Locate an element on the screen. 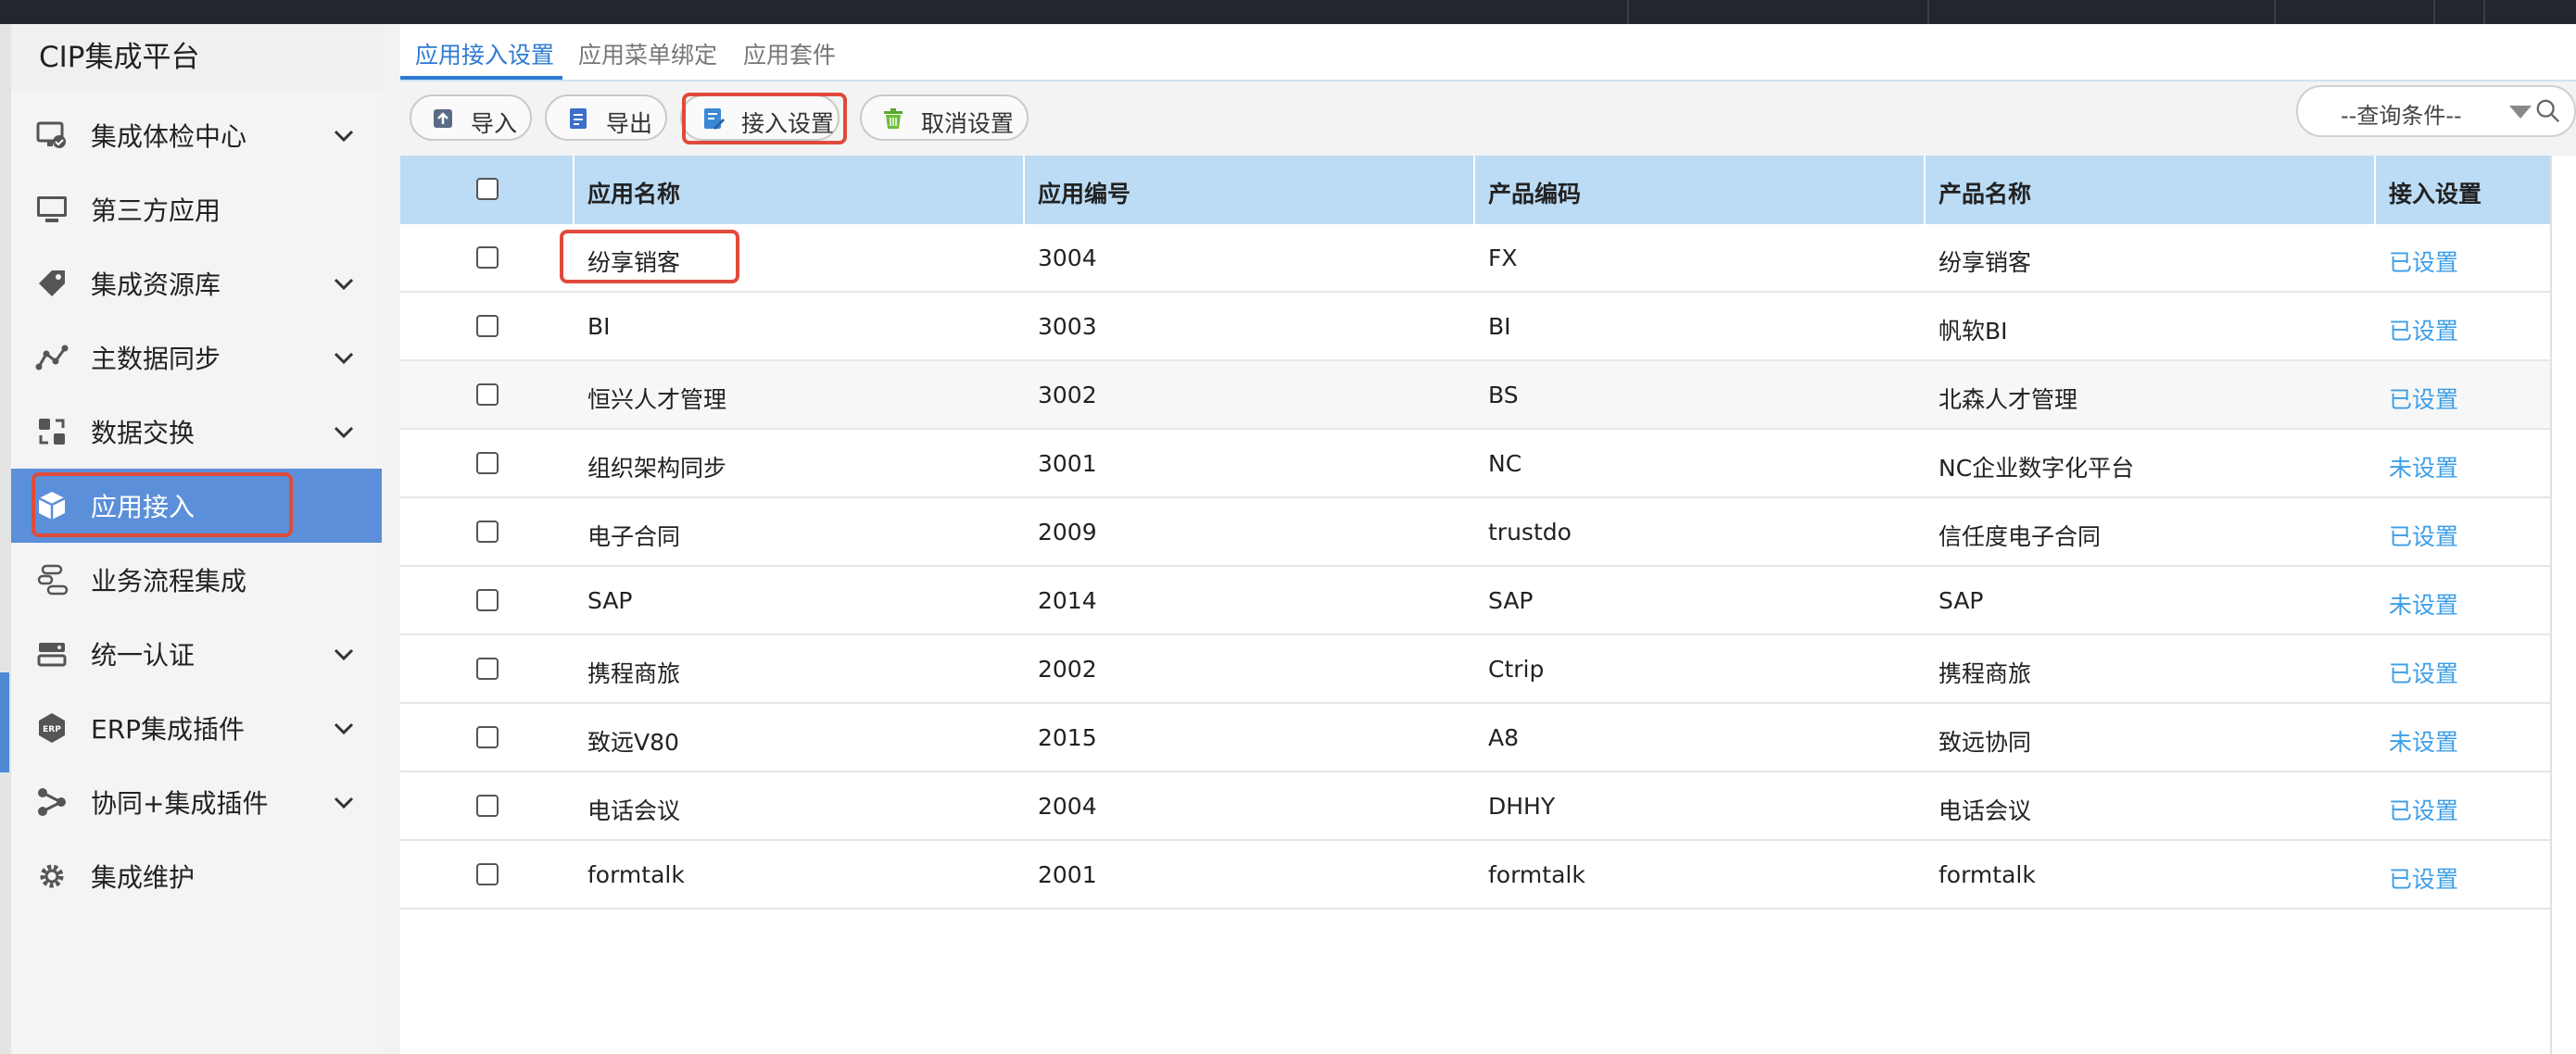 The width and height of the screenshot is (2576, 1054). sidebar-item-health-check: 集成体检中心 is located at coordinates (197, 135).